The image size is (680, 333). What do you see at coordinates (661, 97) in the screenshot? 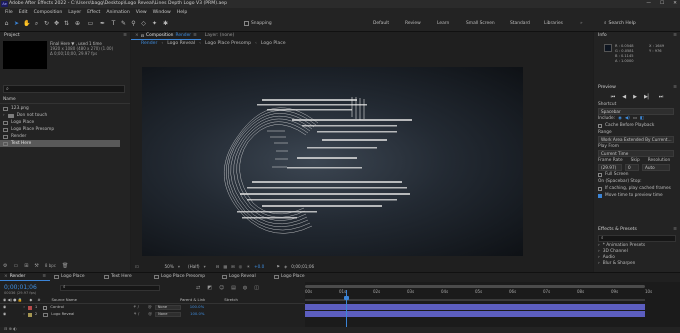
I see `last-frame-icon: ⏭` at bounding box center [661, 97].